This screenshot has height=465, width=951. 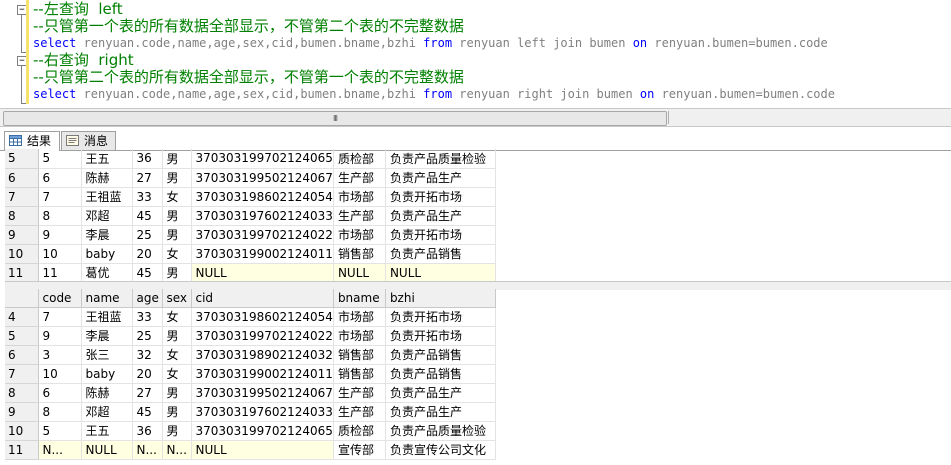 I want to click on editor-results-splitter: III, so click(x=475, y=117).